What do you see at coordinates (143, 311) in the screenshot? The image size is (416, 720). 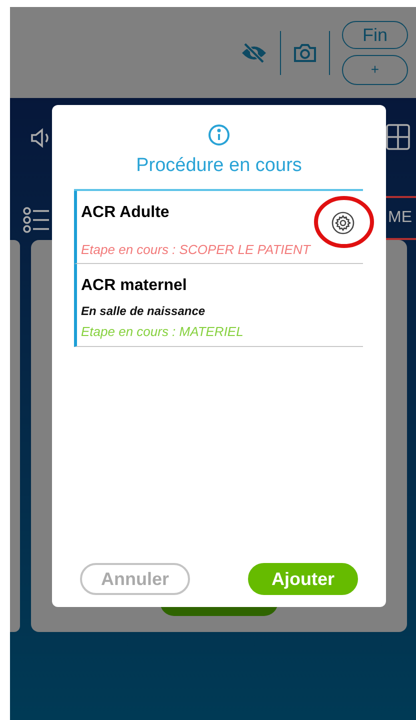 I see `procedure-location: En salle de naissance` at bounding box center [143, 311].